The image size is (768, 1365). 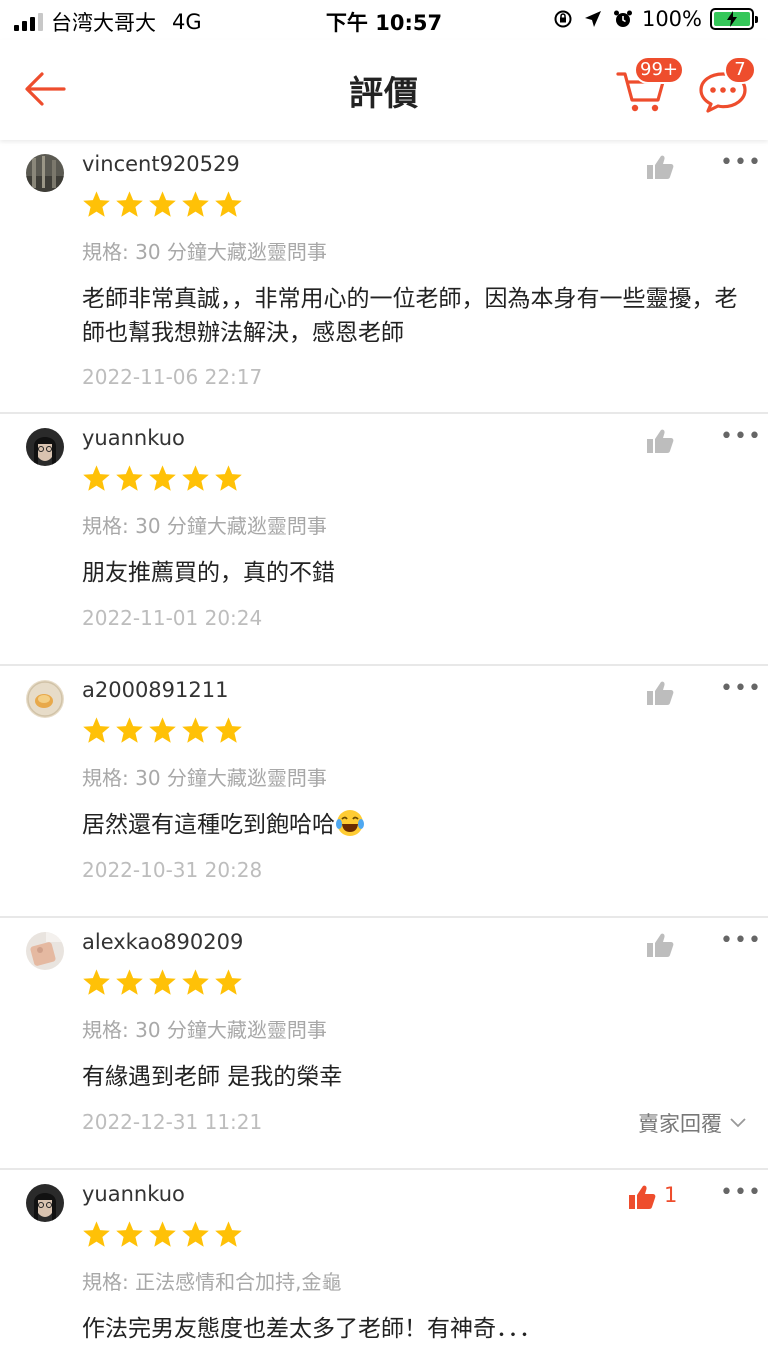 I want to click on review-comment: 居然還有這種吃到飽哈哈, so click(x=417, y=825).